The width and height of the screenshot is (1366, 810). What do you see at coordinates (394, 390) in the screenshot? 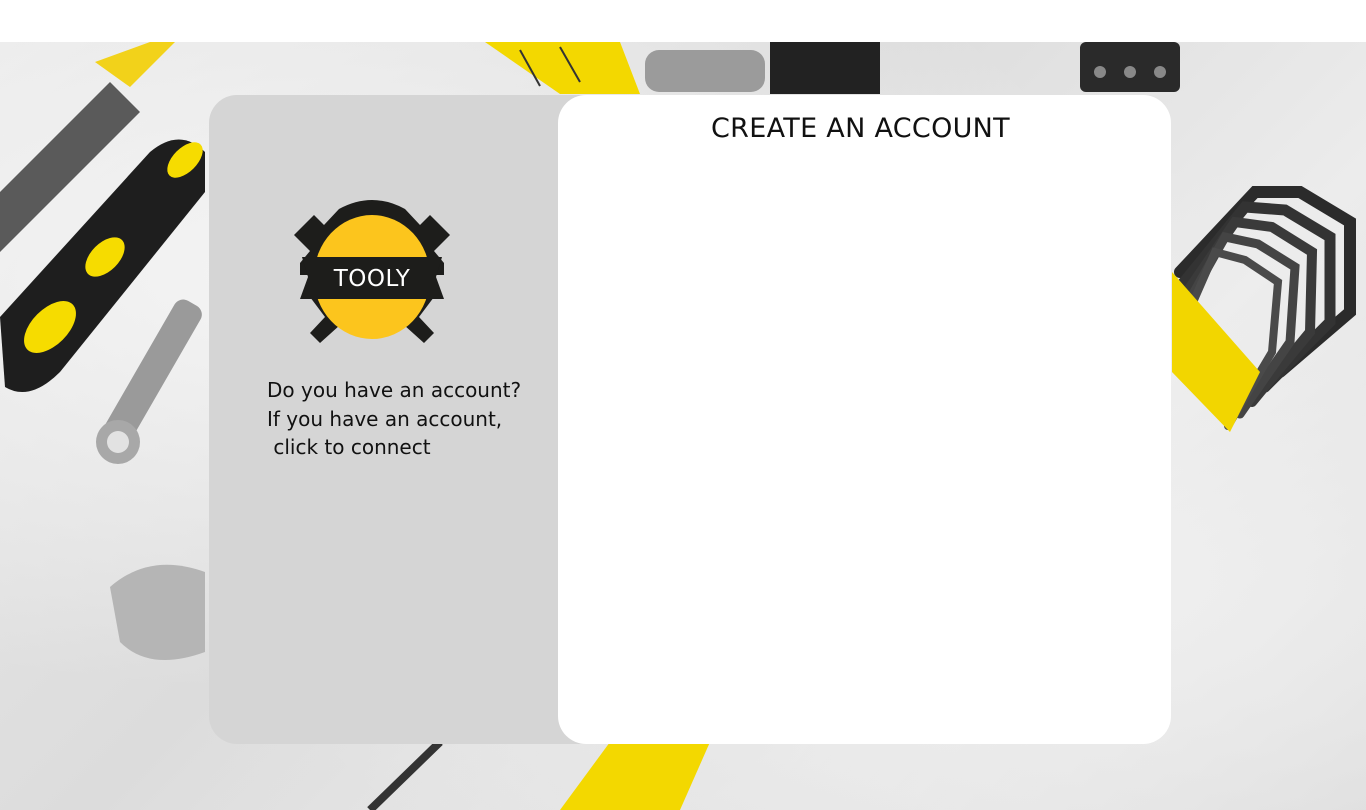
I see `prompt-question: Do you have an account?` at bounding box center [394, 390].